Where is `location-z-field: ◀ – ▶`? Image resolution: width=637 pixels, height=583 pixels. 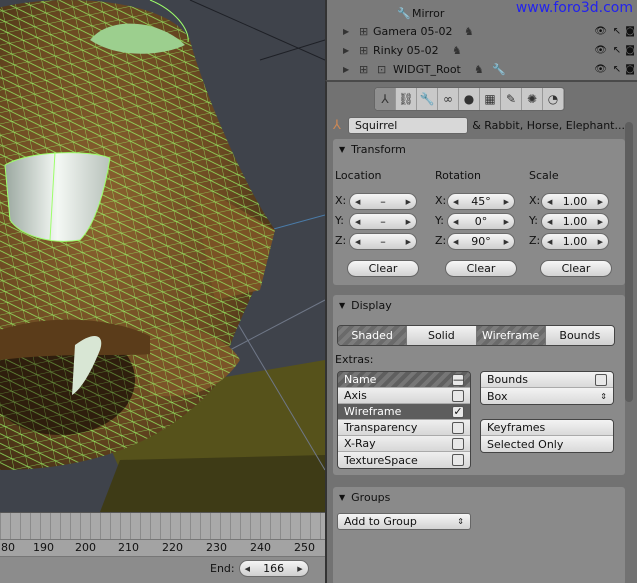 location-z-field: ◀ – ▶ is located at coordinates (383, 241).